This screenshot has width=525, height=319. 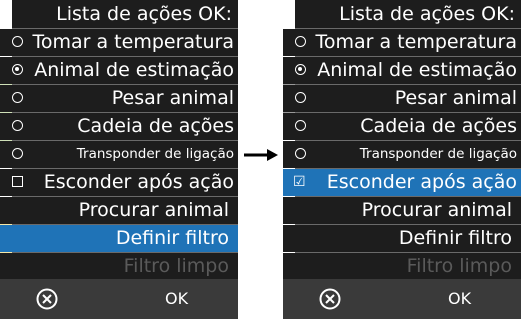 I want to click on hide-after-action-toggle: Esconder após ação, so click(x=119, y=182).